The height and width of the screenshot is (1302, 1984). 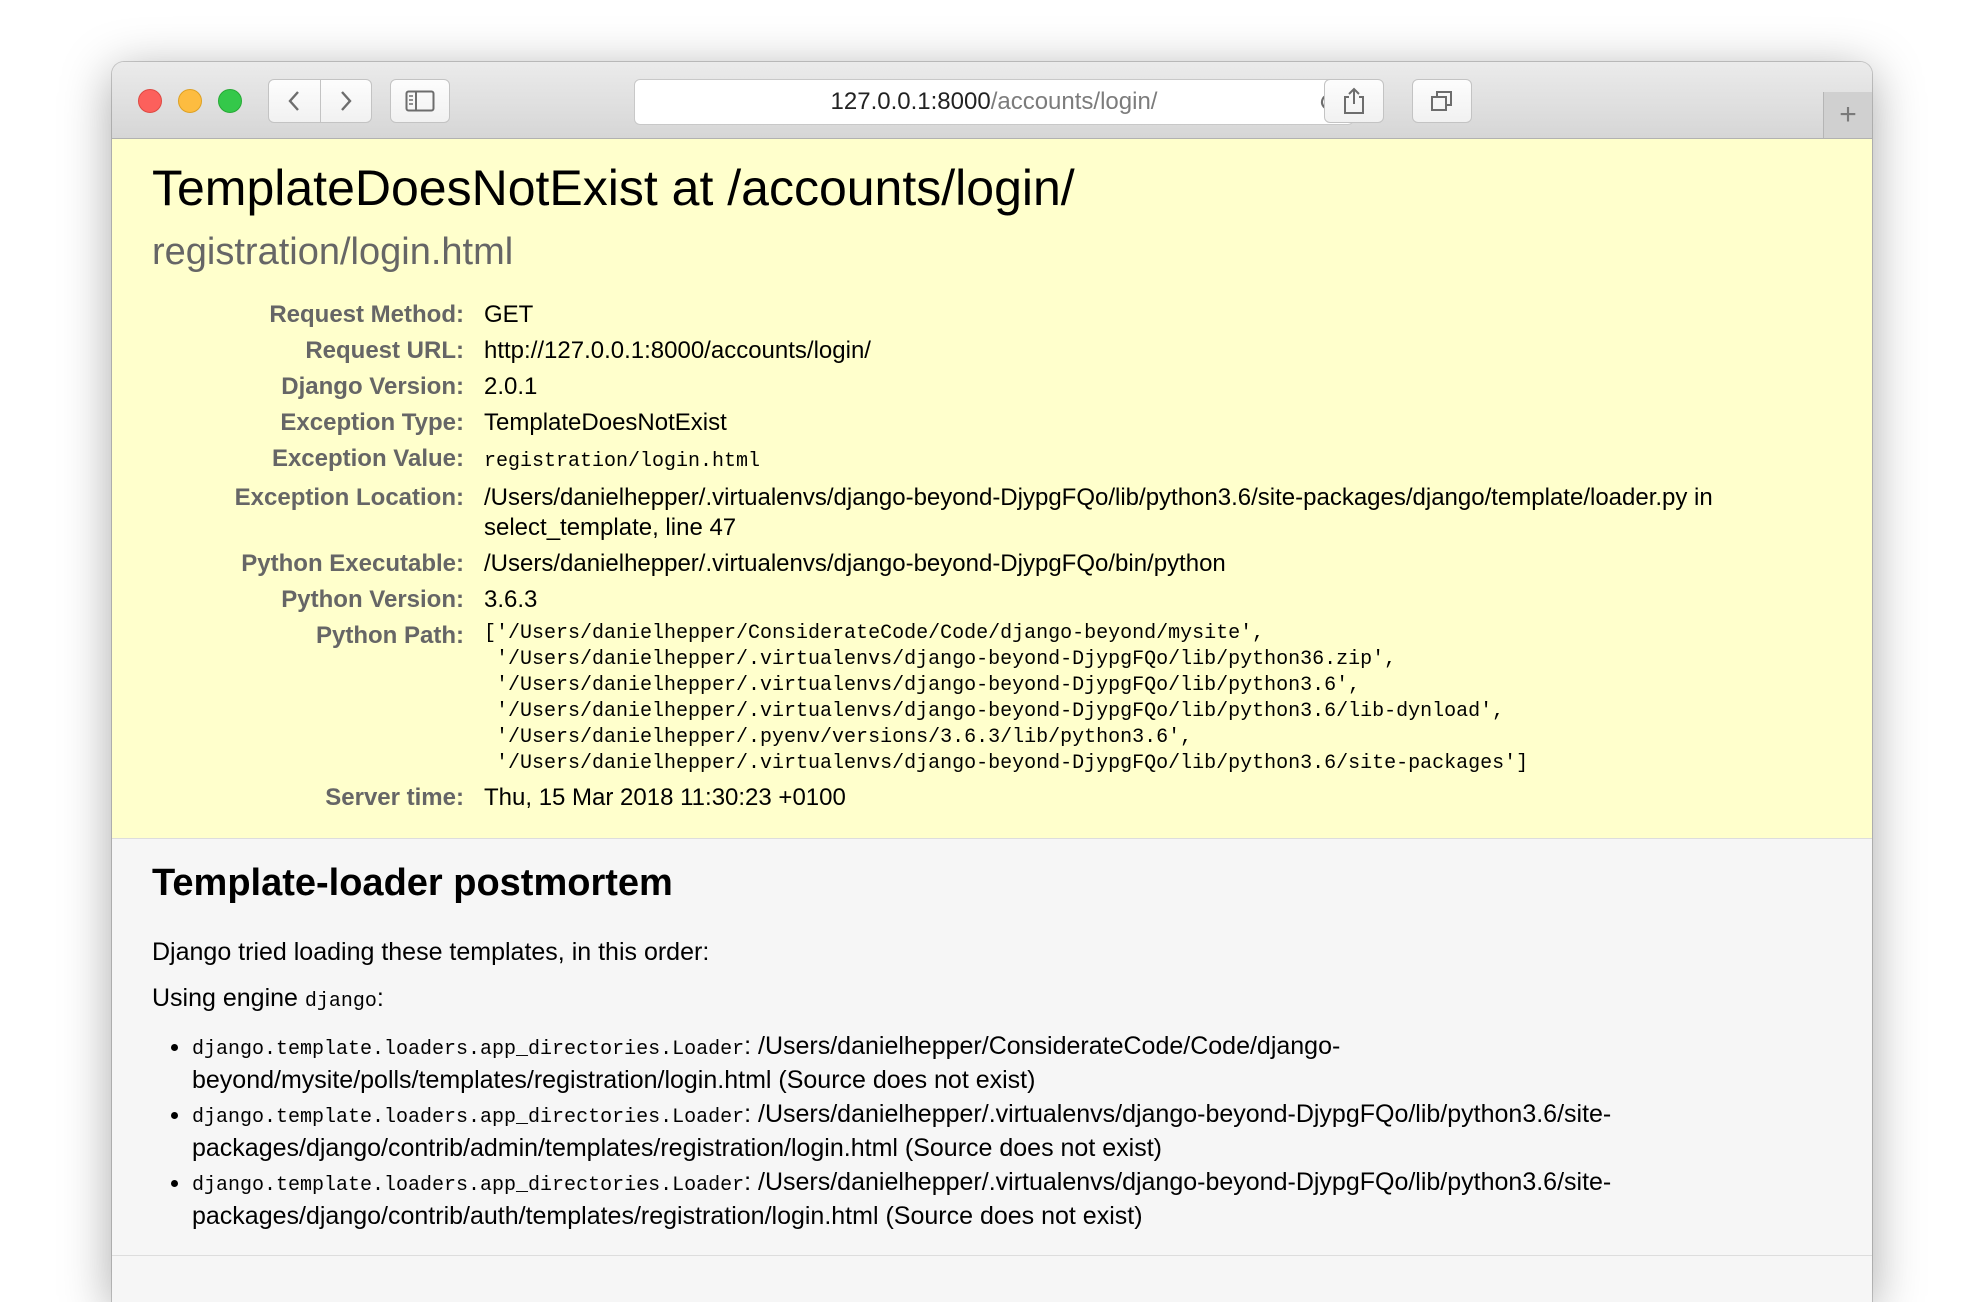 I want to click on navigation-buttons, so click(x=320, y=101).